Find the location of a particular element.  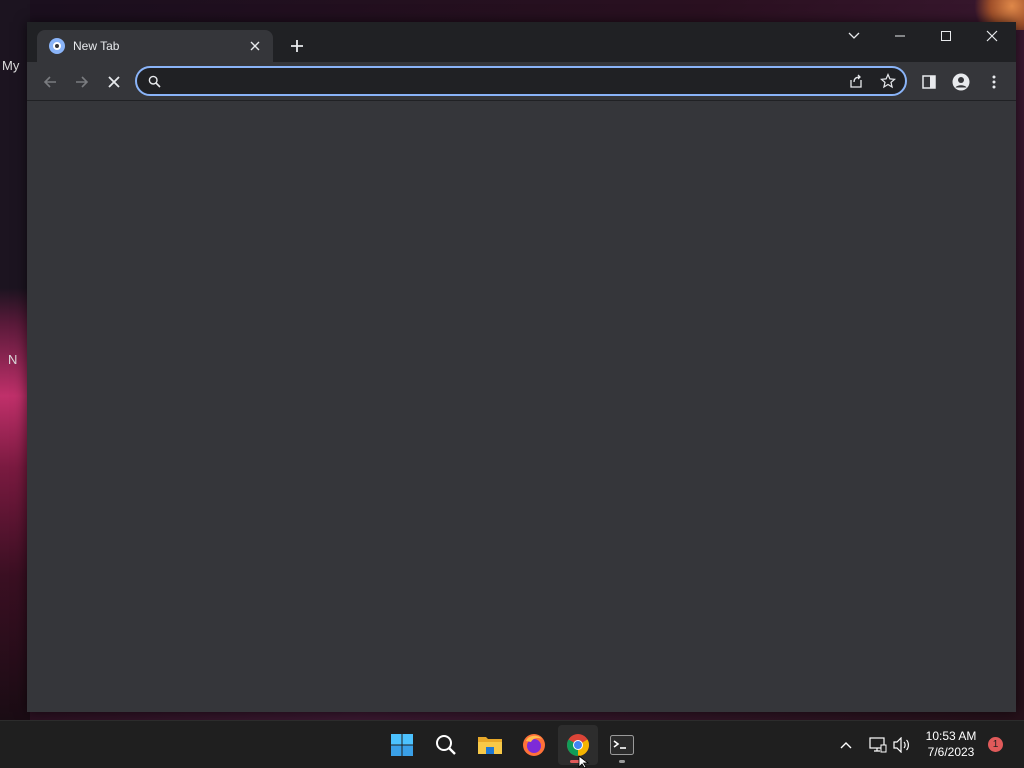

tab-new-tab: New Tab is located at coordinates (155, 46).